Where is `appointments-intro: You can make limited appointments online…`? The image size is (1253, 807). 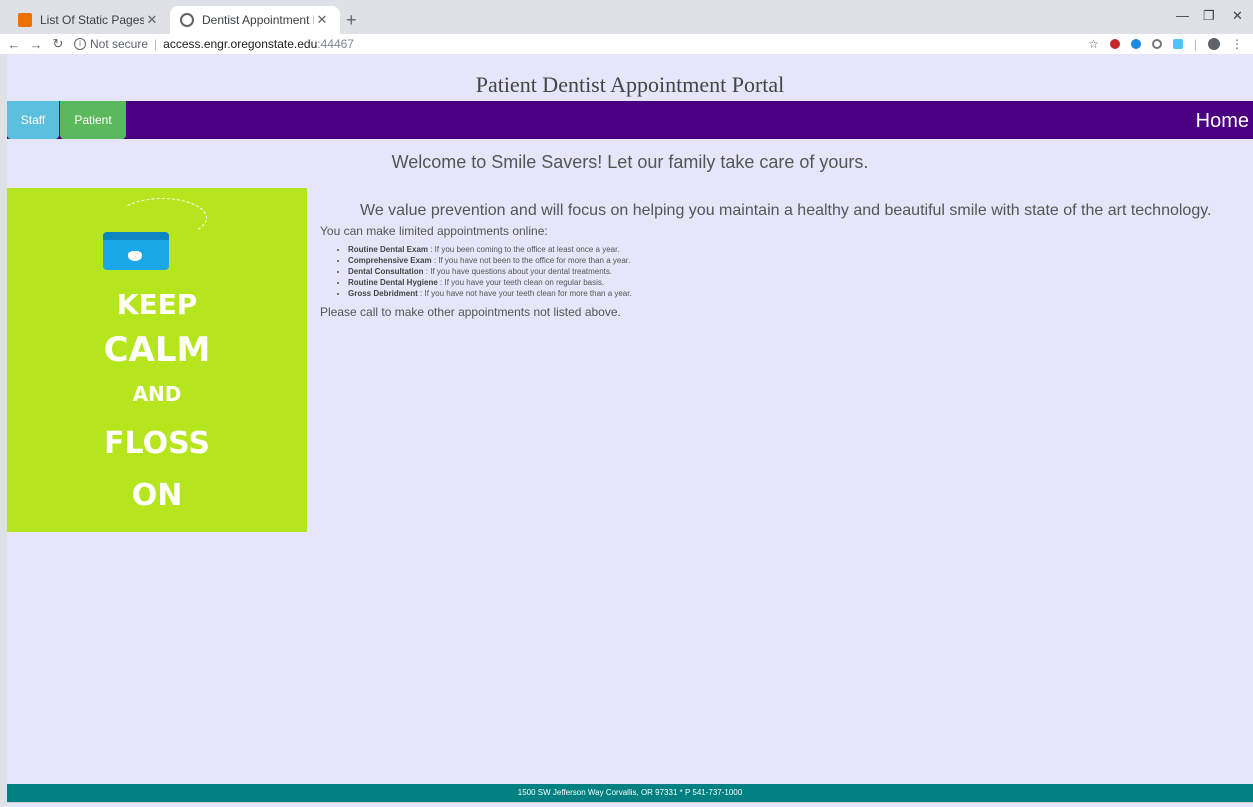 appointments-intro: You can make limited appointments online… is located at coordinates (434, 231).